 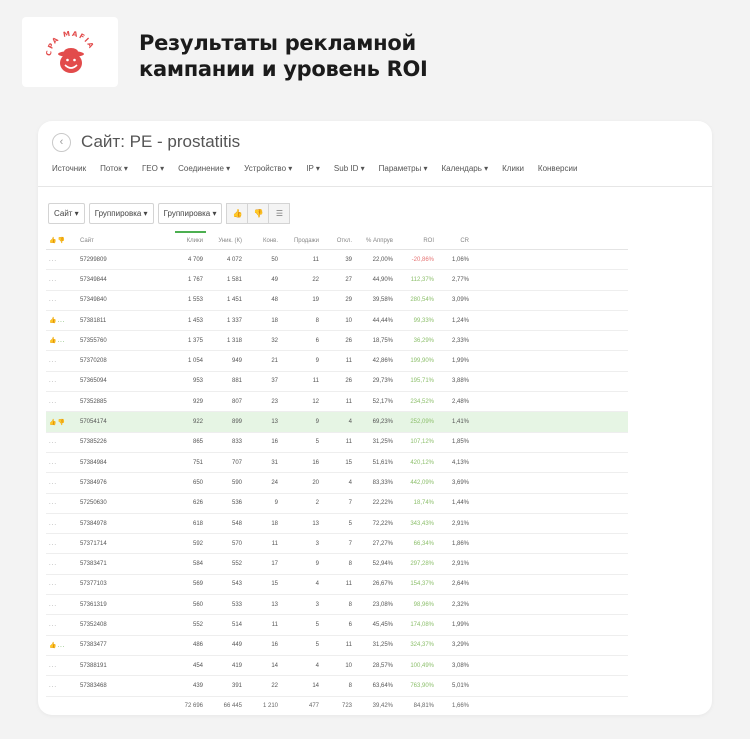 I want to click on menu-item-conversions: Конверсии, so click(x=558, y=168).